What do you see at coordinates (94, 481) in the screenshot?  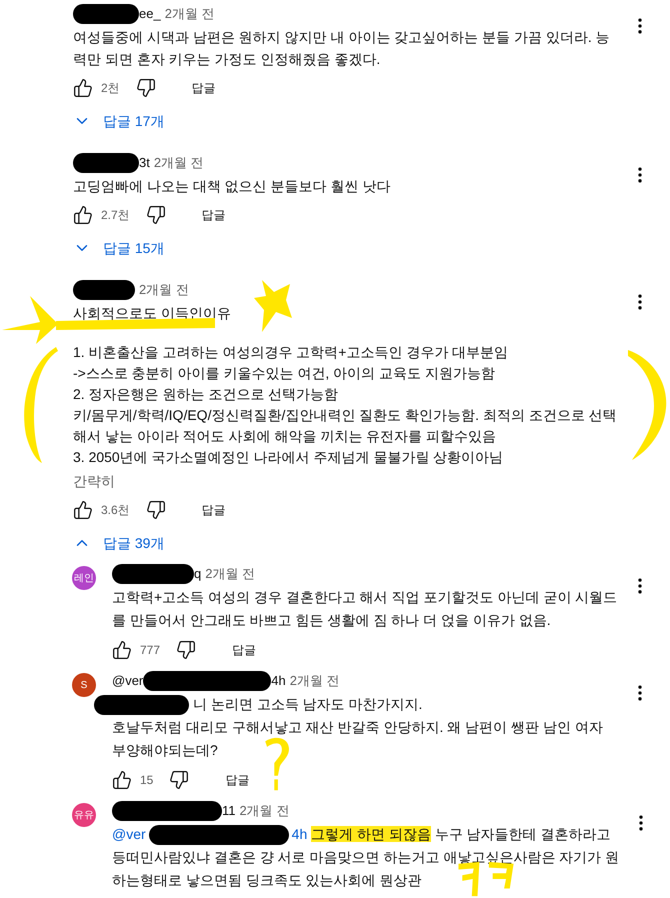 I see `show-less-button: 간략히` at bounding box center [94, 481].